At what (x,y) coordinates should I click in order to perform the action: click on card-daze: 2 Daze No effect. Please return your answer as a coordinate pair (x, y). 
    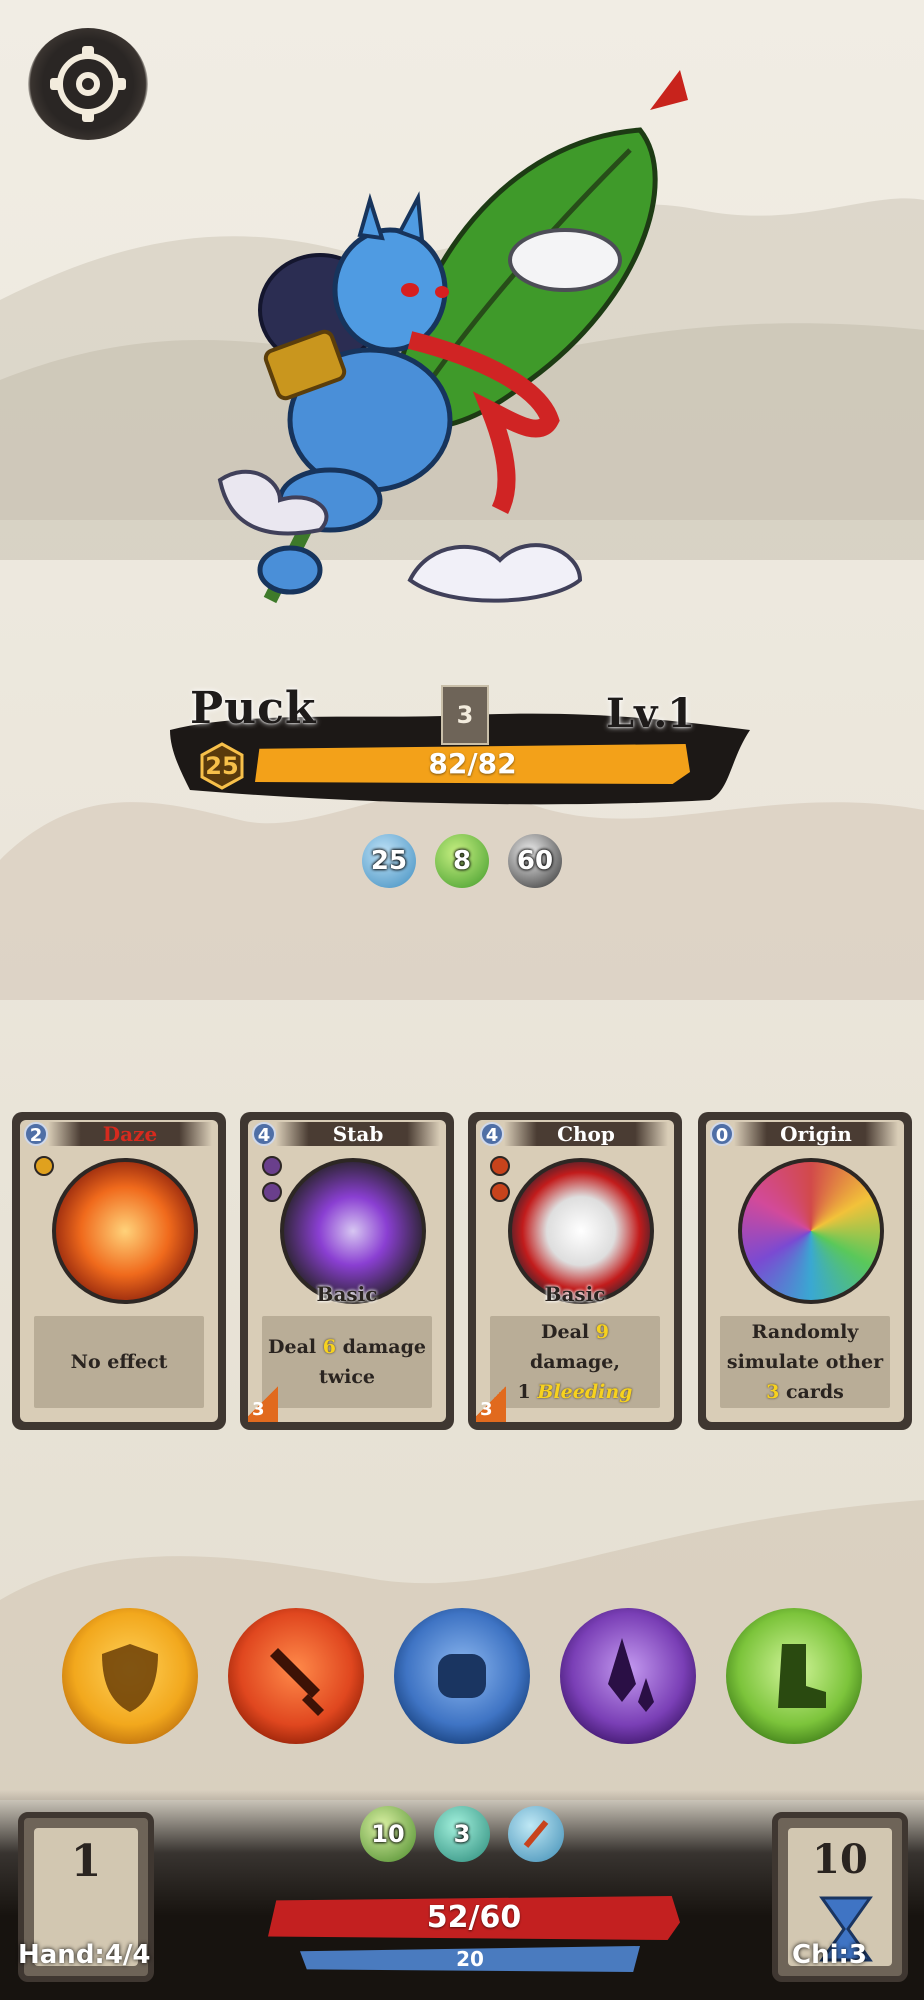
    Looking at the image, I should click on (119, 1271).